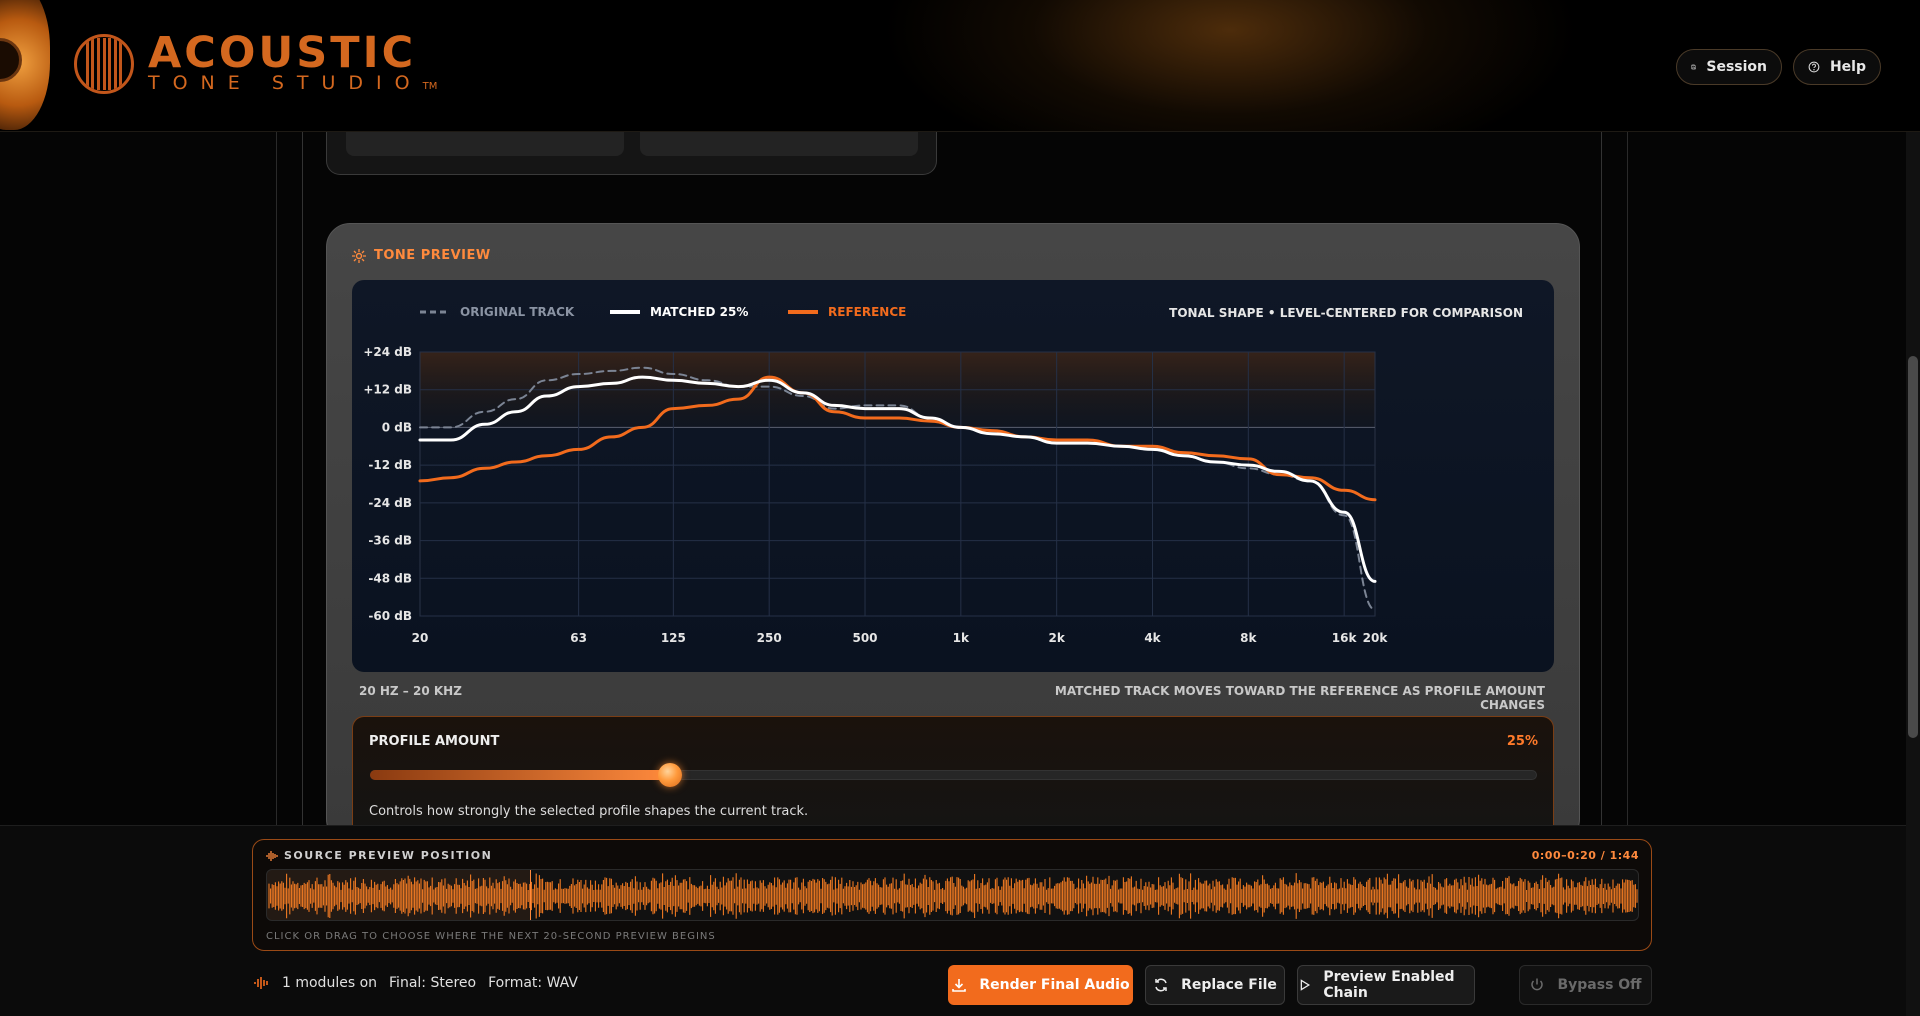 The image size is (1920, 1016). Describe the element at coordinates (104, 64) in the screenshot. I see `logo-icon` at that location.